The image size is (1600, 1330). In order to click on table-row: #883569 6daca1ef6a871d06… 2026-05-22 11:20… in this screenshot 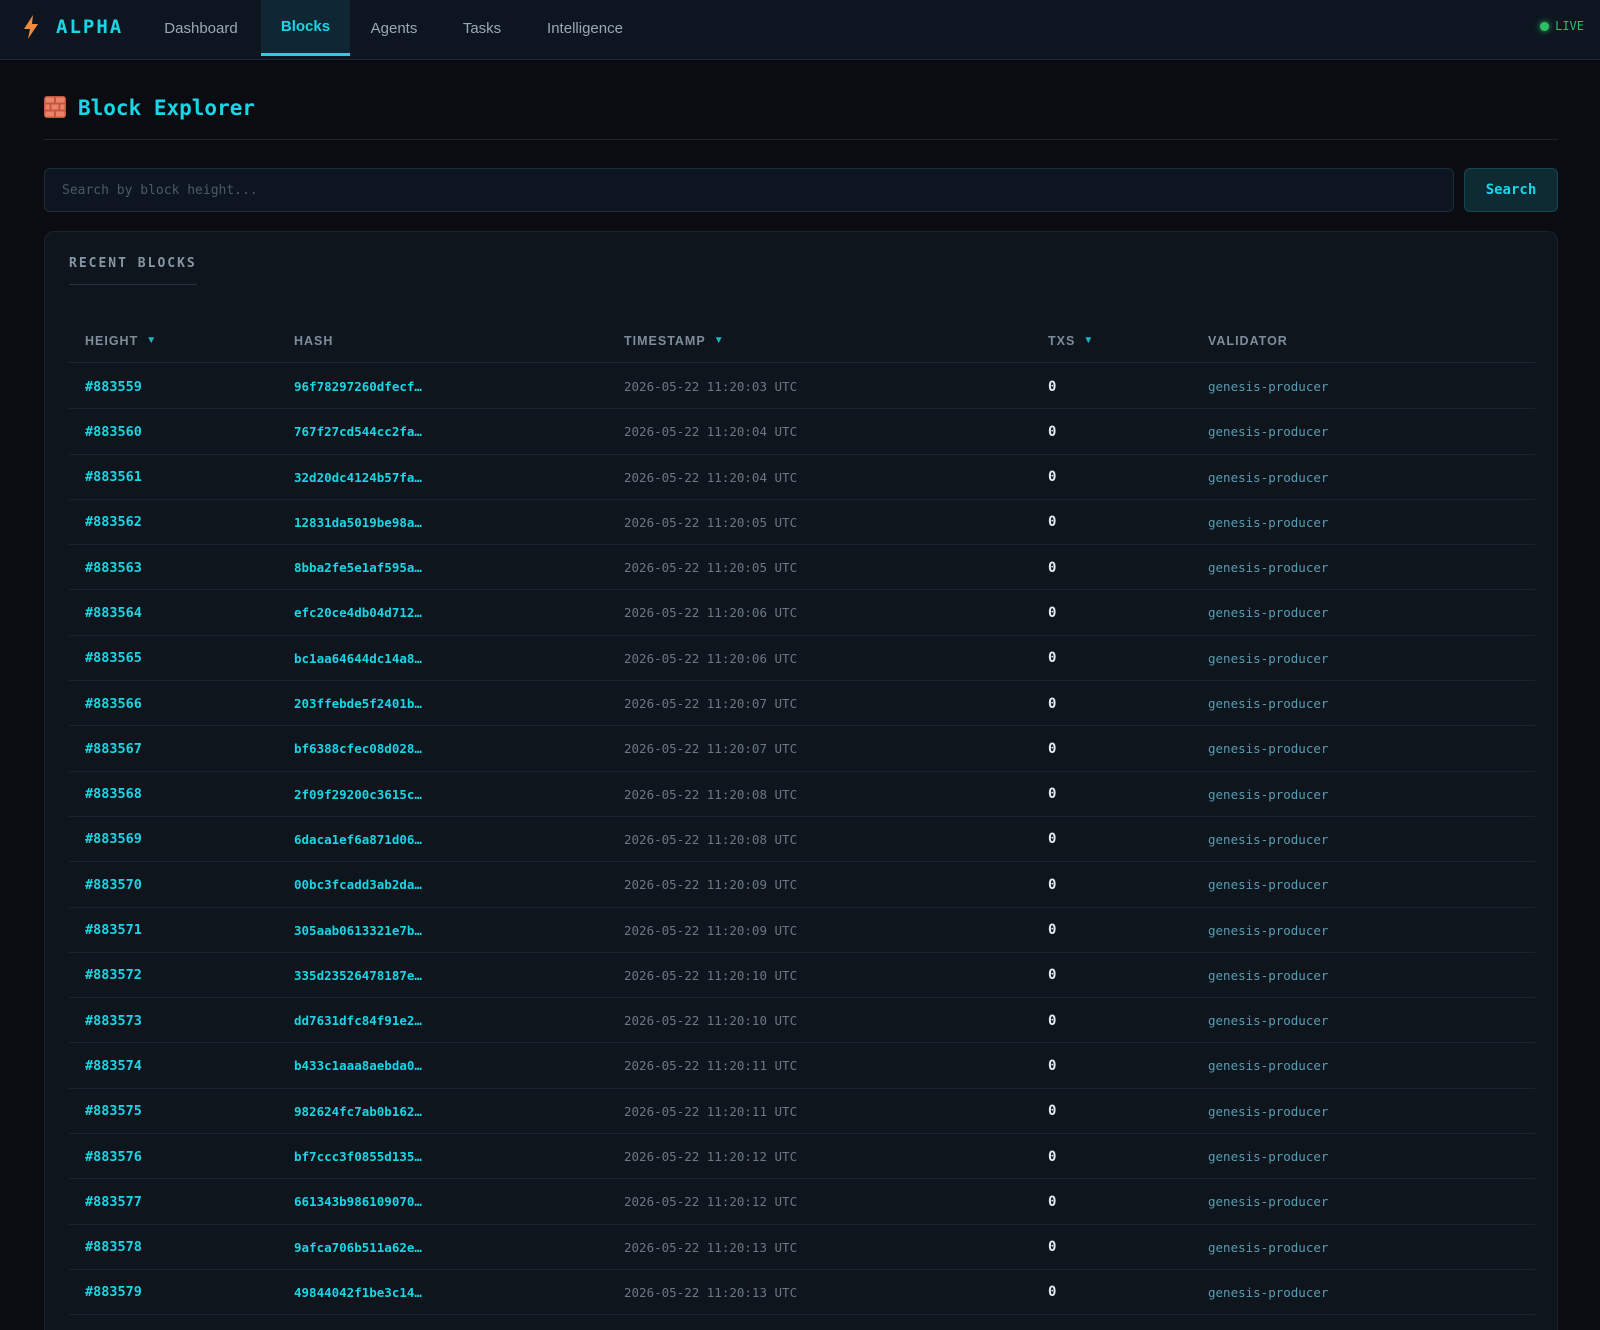, I will do `click(802, 840)`.